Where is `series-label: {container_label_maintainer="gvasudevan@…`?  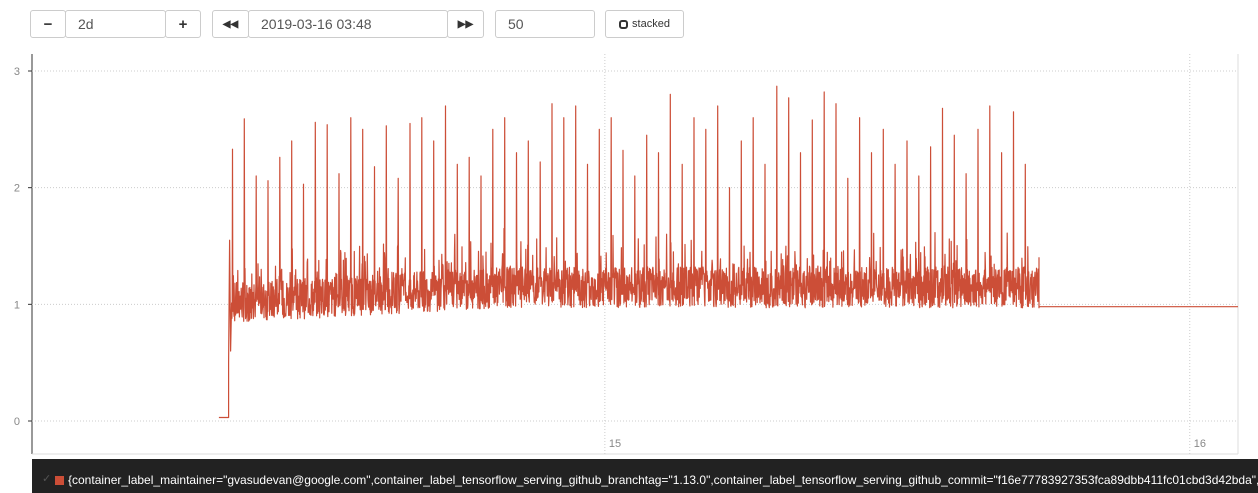
series-label: {container_label_maintainer="gvasudevan@… is located at coordinates (663, 480).